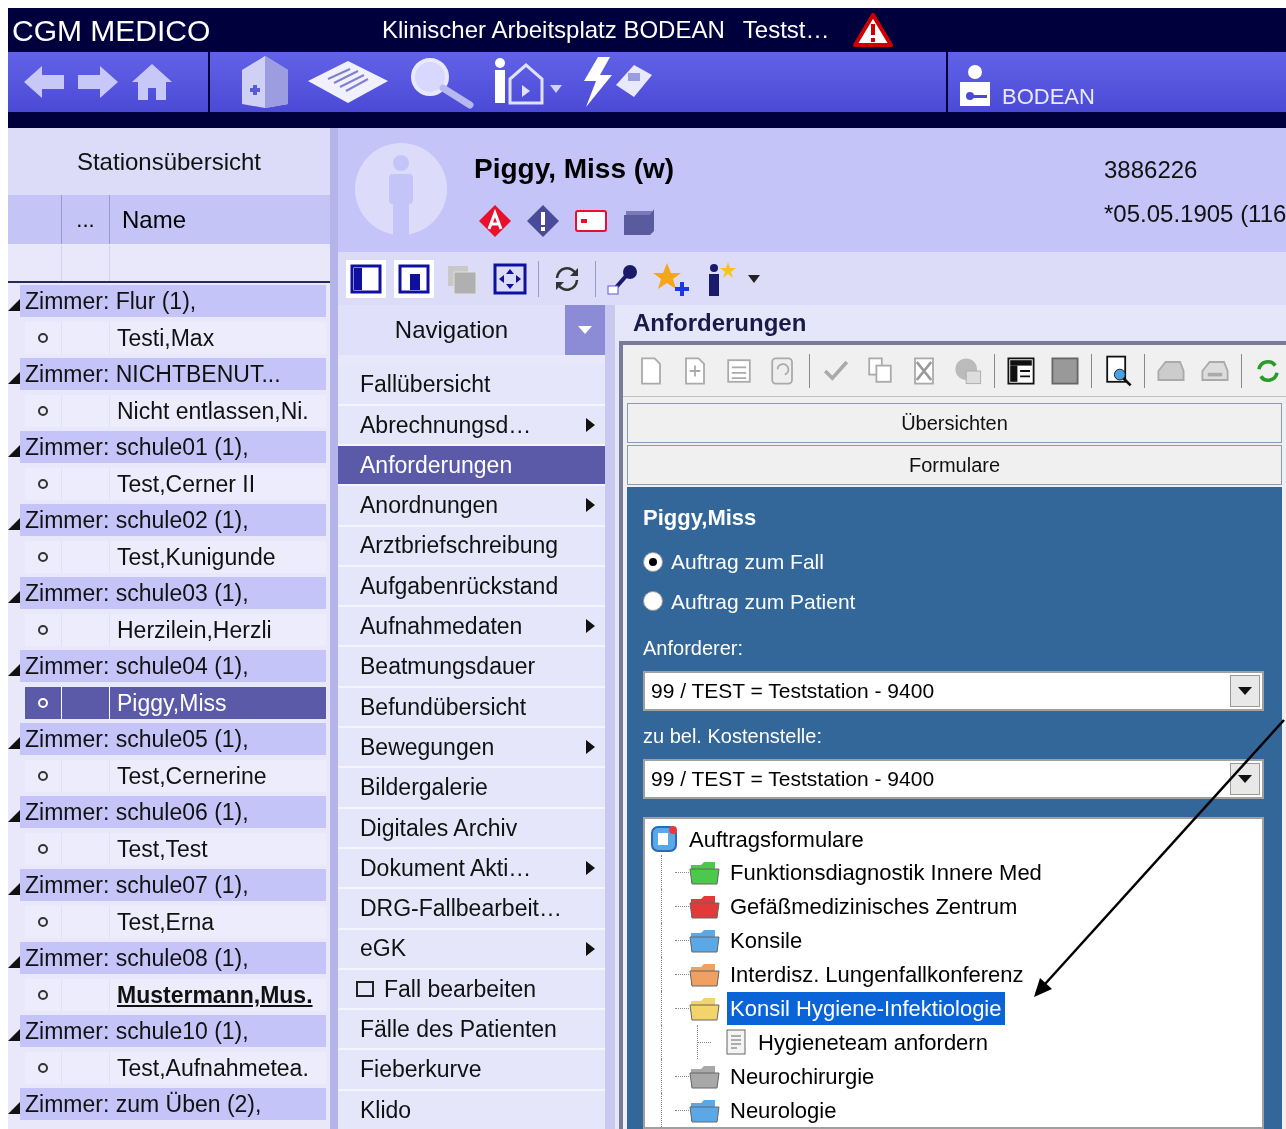 The image size is (1286, 1129). What do you see at coordinates (1151, 170) in the screenshot?
I see `patient-id: 3886226` at bounding box center [1151, 170].